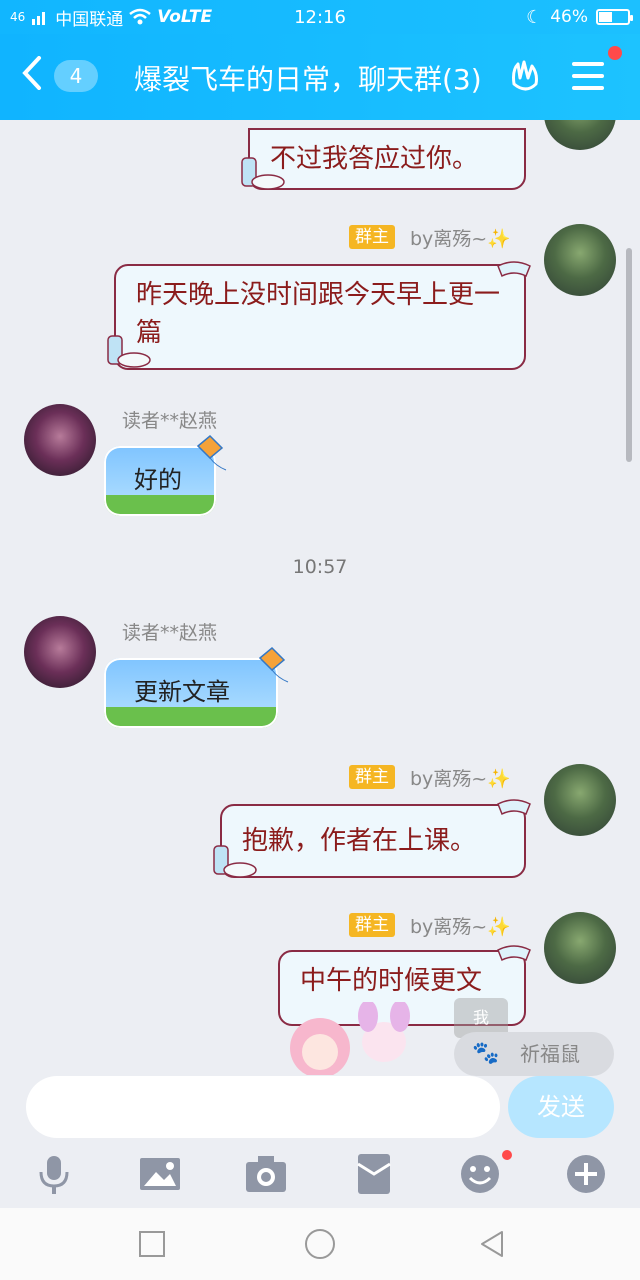 This screenshot has height=1280, width=640. I want to click on input-toolbar, so click(320, 1174).